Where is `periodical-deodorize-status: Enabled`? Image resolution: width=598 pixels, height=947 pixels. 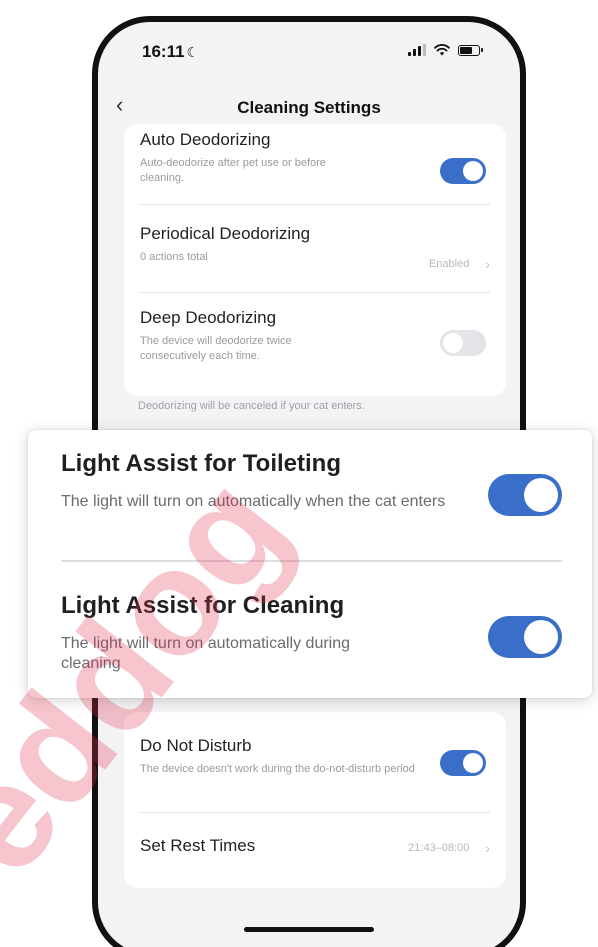
periodical-deodorize-status: Enabled is located at coordinates (449, 264).